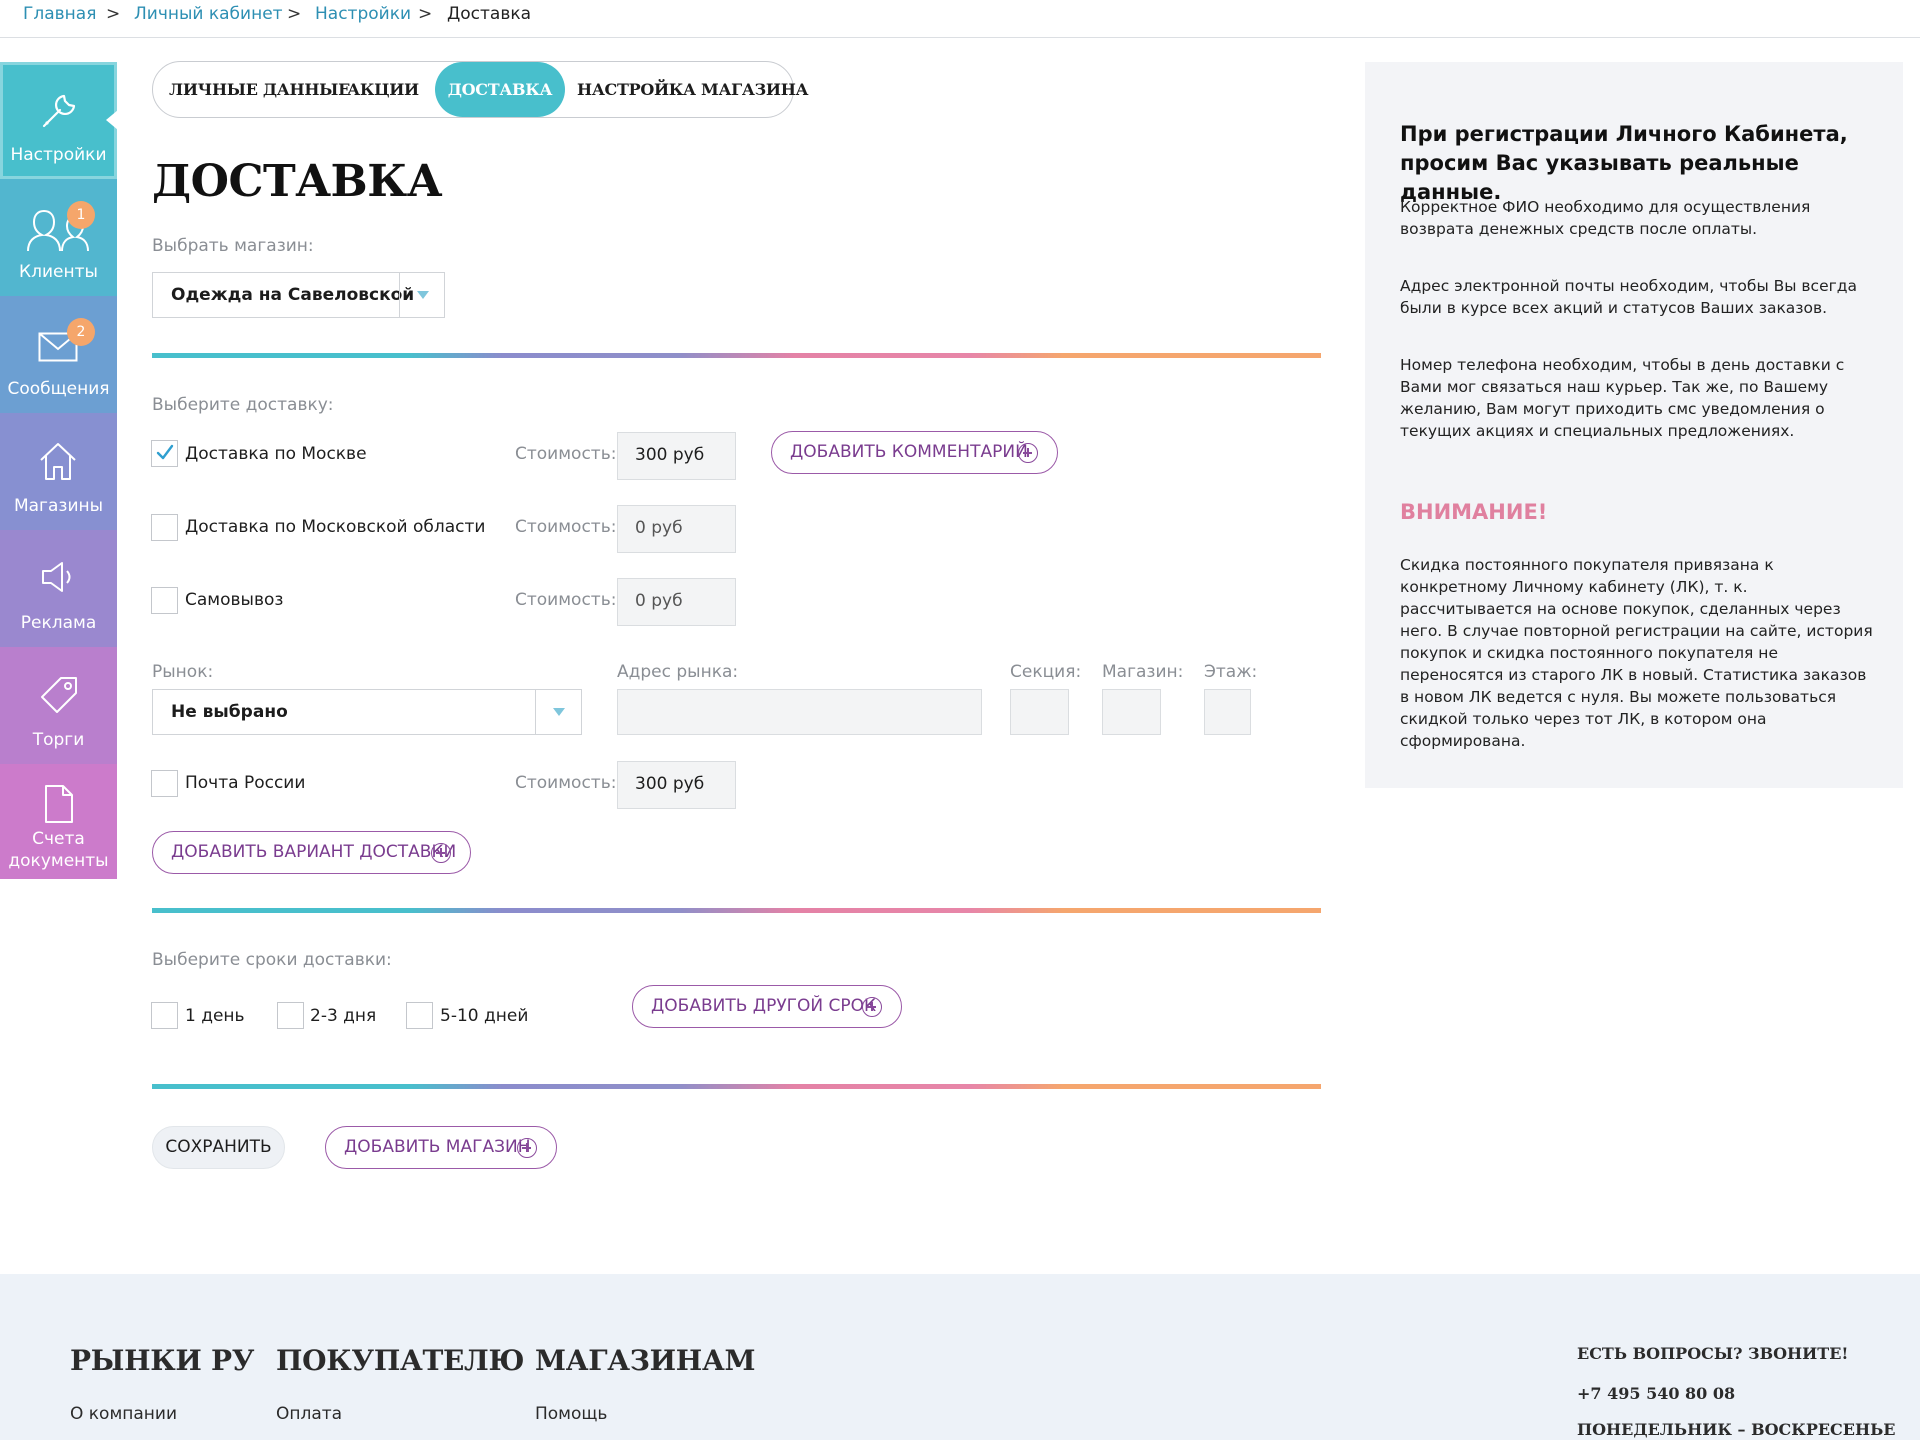 The height and width of the screenshot is (1440, 1920). Describe the element at coordinates (1046, 672) in the screenshot. I see `section-label: Секция:` at that location.